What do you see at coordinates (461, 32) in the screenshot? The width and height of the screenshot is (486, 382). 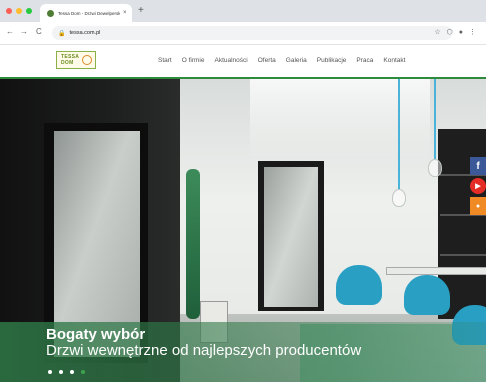 I see `profile-icon: ●` at bounding box center [461, 32].